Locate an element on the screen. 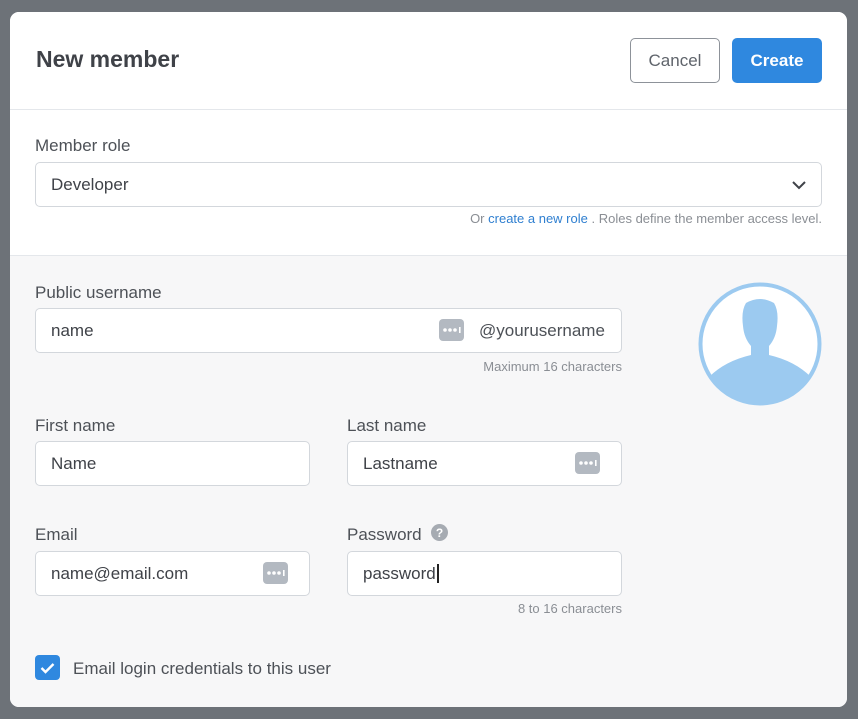 This screenshot has height=719, width=858. first-name-label: First name is located at coordinates (75, 425).